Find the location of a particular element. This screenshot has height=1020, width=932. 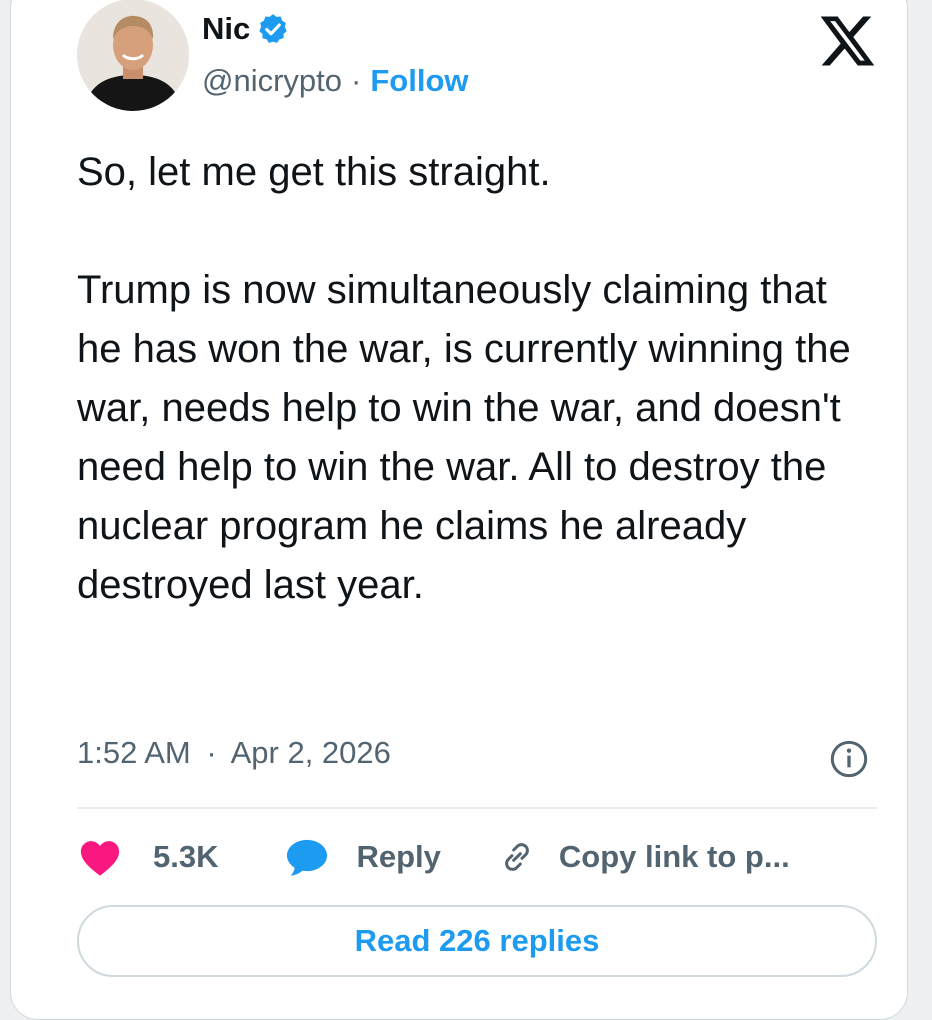

divider is located at coordinates (477, 808).